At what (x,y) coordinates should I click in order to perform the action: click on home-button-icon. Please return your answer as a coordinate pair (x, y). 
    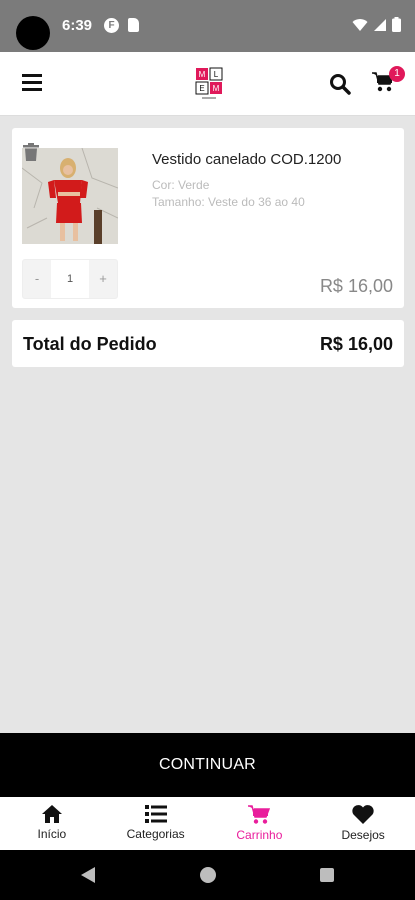
    Looking at the image, I should click on (208, 875).